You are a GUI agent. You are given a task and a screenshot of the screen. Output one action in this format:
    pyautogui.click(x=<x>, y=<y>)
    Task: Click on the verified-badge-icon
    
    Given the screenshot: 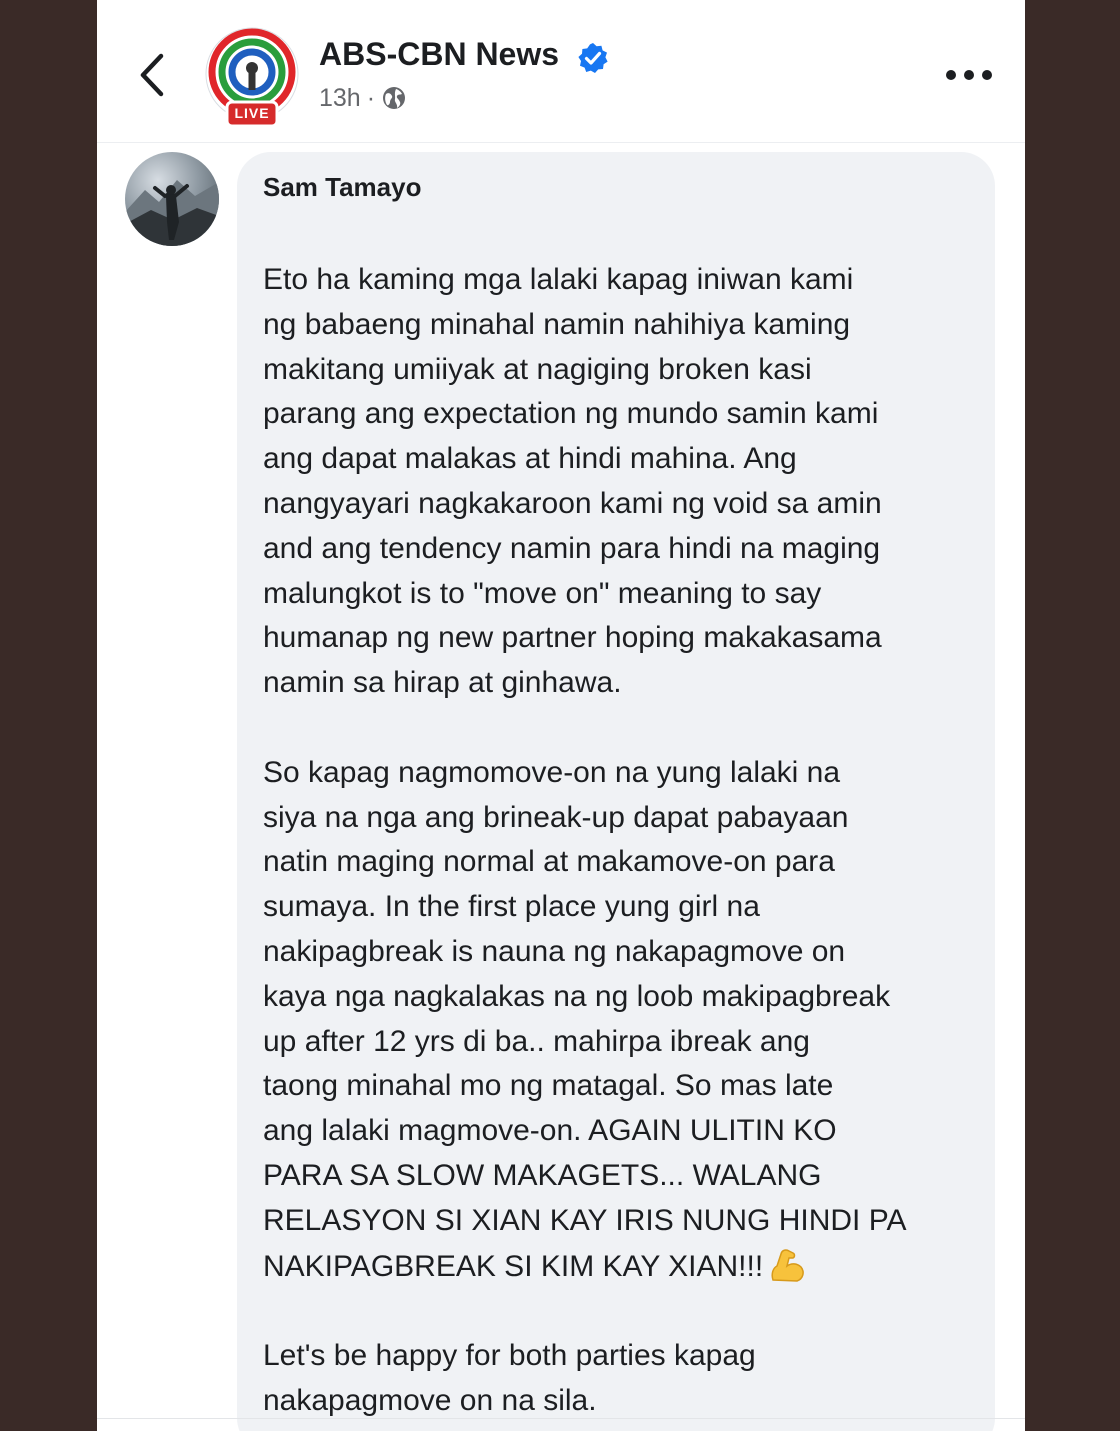 What is the action you would take?
    pyautogui.click(x=593, y=58)
    